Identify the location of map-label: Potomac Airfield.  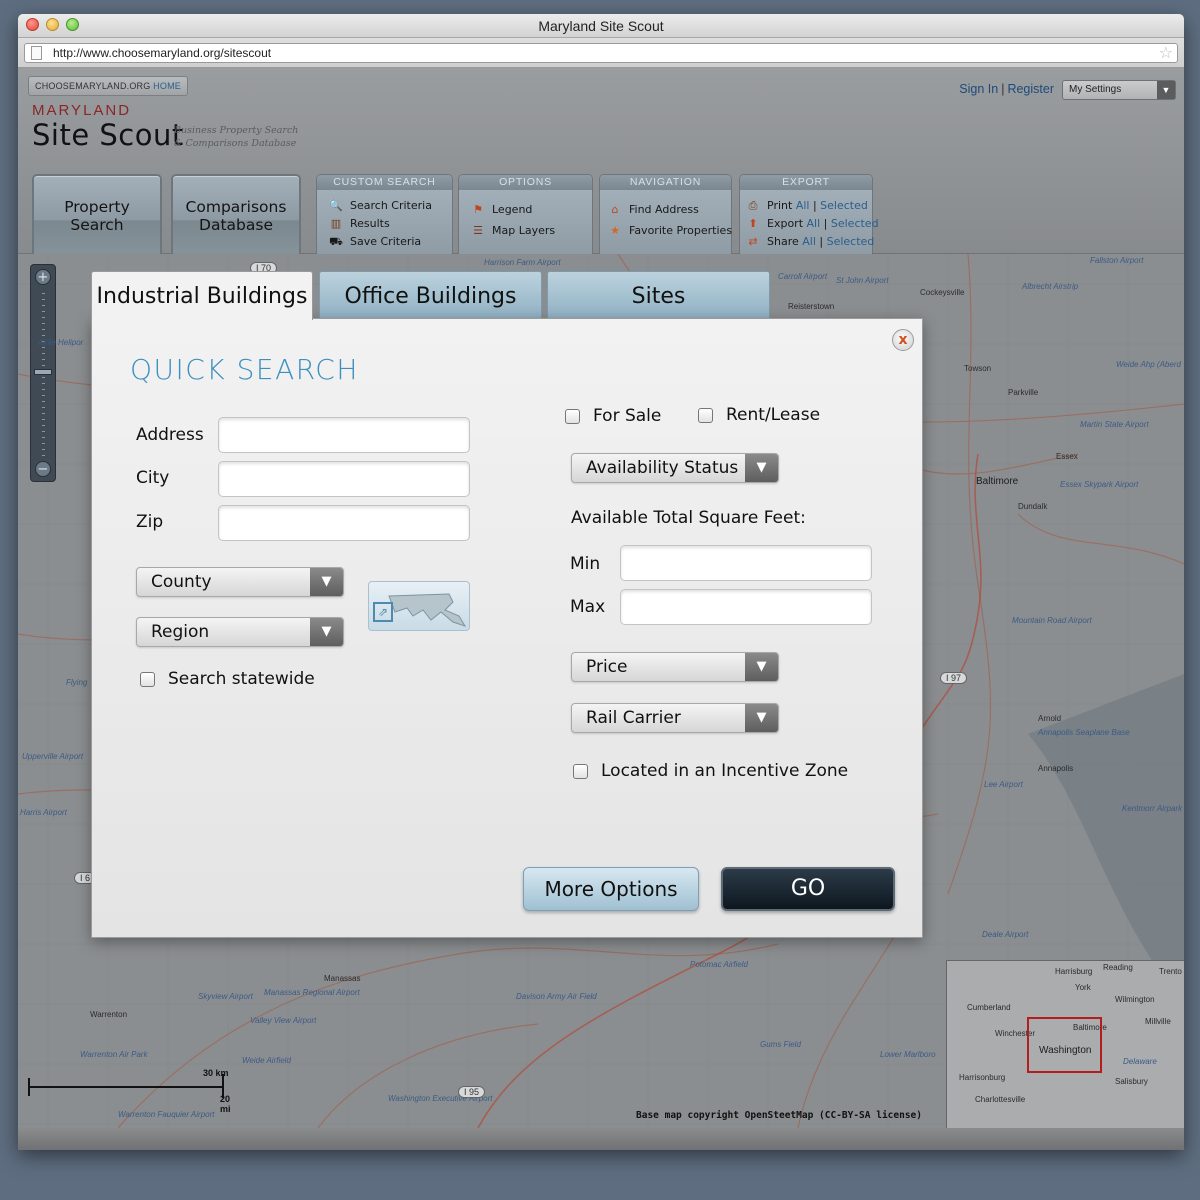
(719, 964).